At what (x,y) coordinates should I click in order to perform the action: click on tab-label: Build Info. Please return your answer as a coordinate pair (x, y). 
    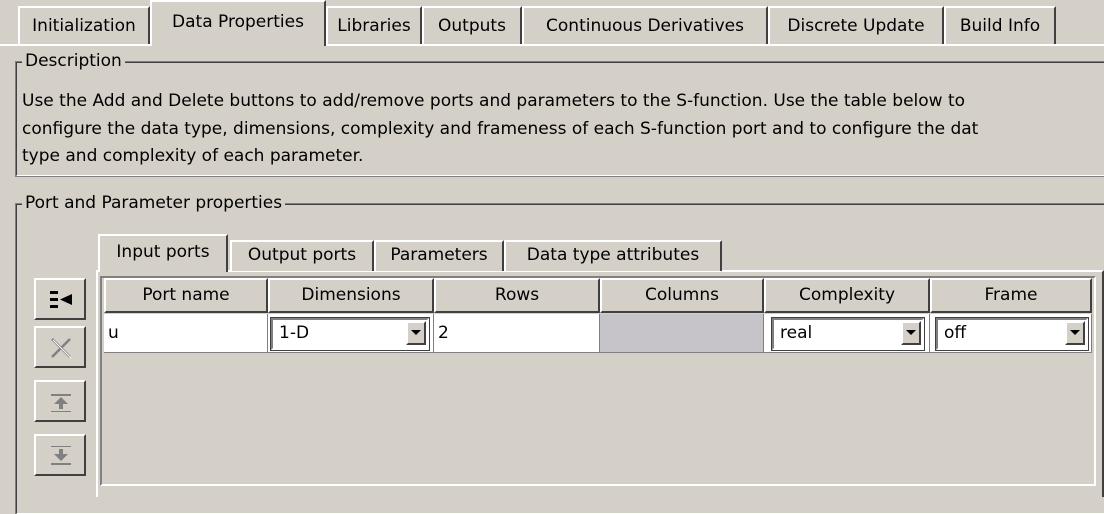
    Looking at the image, I should click on (1000, 26).